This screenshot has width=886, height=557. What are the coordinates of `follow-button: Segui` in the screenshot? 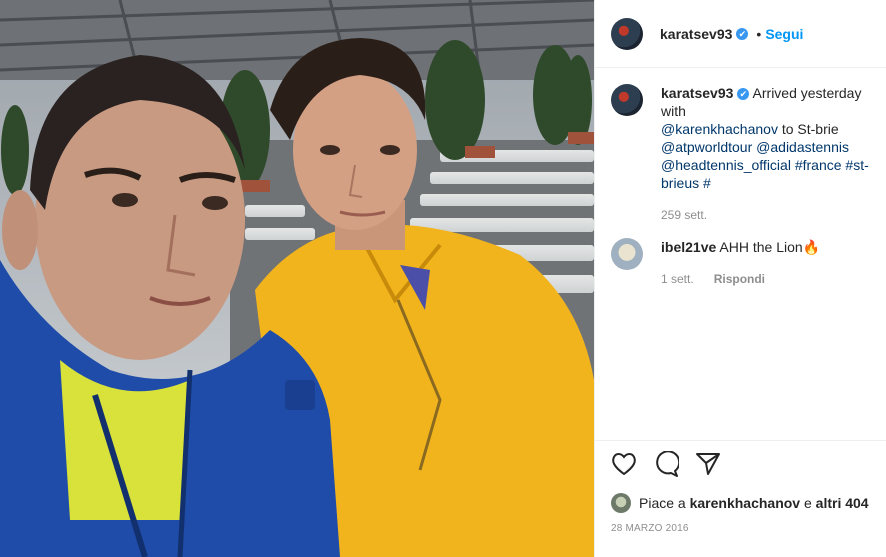 It's located at (784, 34).